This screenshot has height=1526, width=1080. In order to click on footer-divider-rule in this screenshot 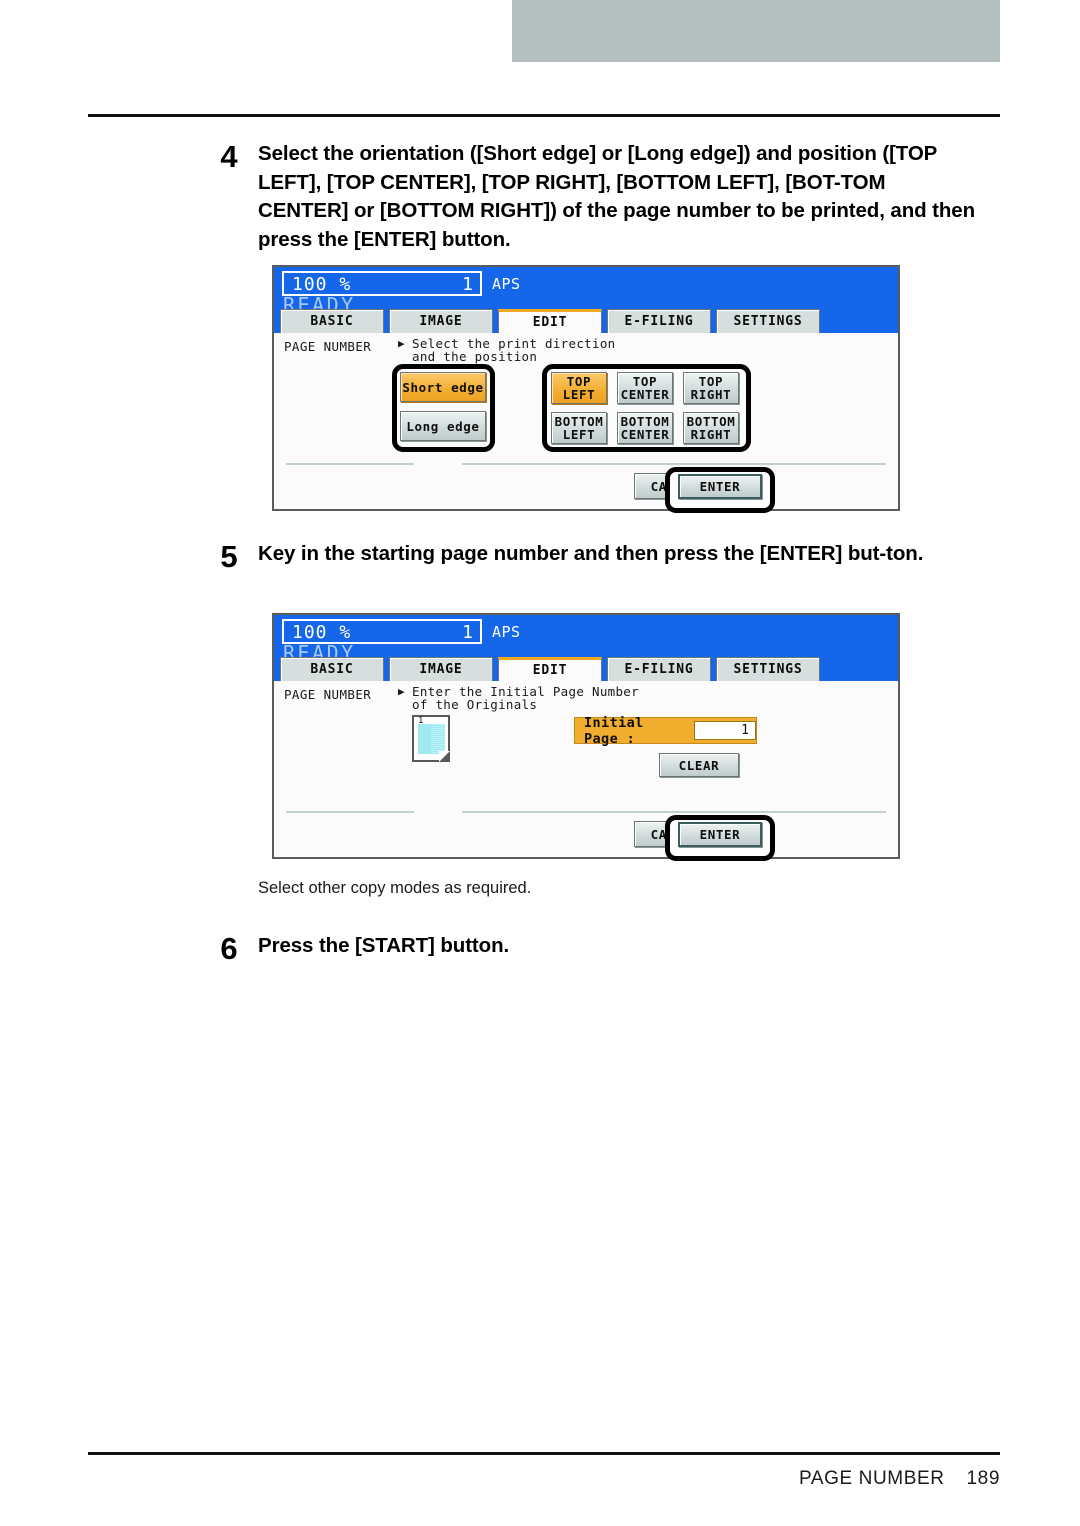, I will do `click(544, 1453)`.